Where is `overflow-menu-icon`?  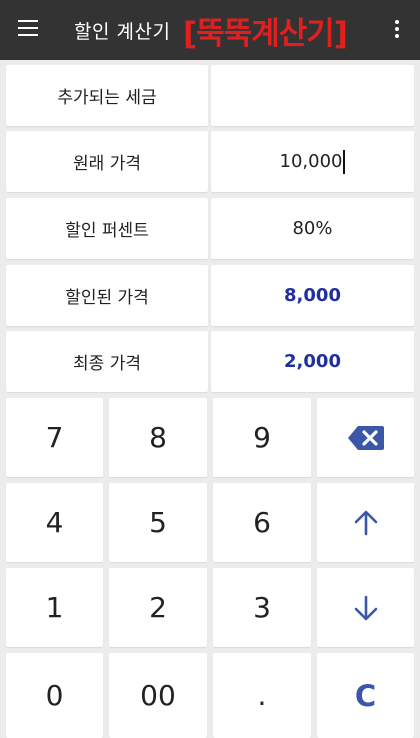
overflow-menu-icon is located at coordinates (397, 30).